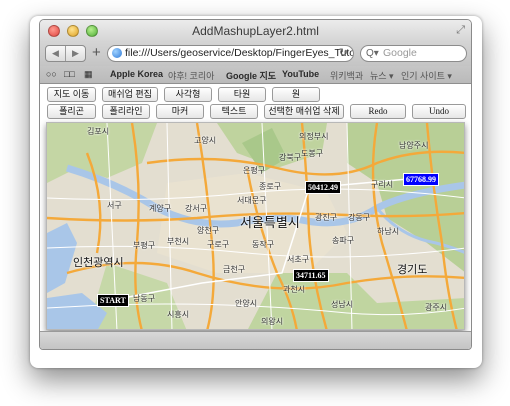 The height and width of the screenshot is (406, 510). I want to click on bookmarks-book-icon: □□, so click(69, 74).